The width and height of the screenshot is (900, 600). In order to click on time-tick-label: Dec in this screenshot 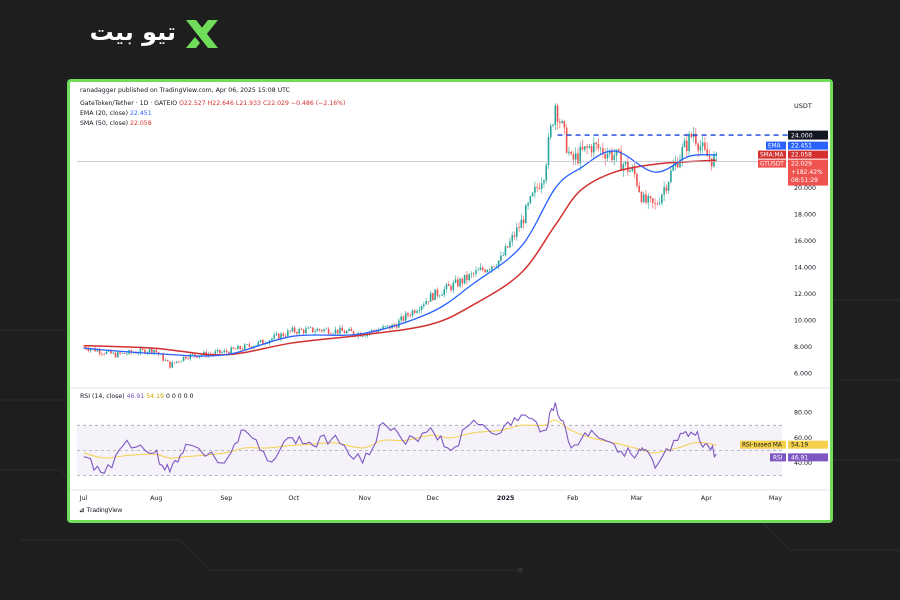, I will do `click(433, 498)`.